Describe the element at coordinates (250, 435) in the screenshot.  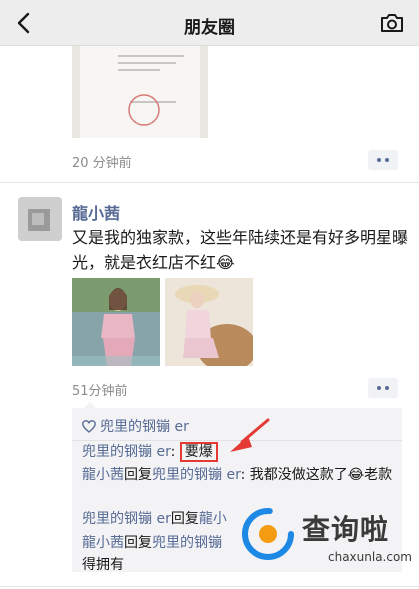
I see `annotation-arrow-icon` at that location.